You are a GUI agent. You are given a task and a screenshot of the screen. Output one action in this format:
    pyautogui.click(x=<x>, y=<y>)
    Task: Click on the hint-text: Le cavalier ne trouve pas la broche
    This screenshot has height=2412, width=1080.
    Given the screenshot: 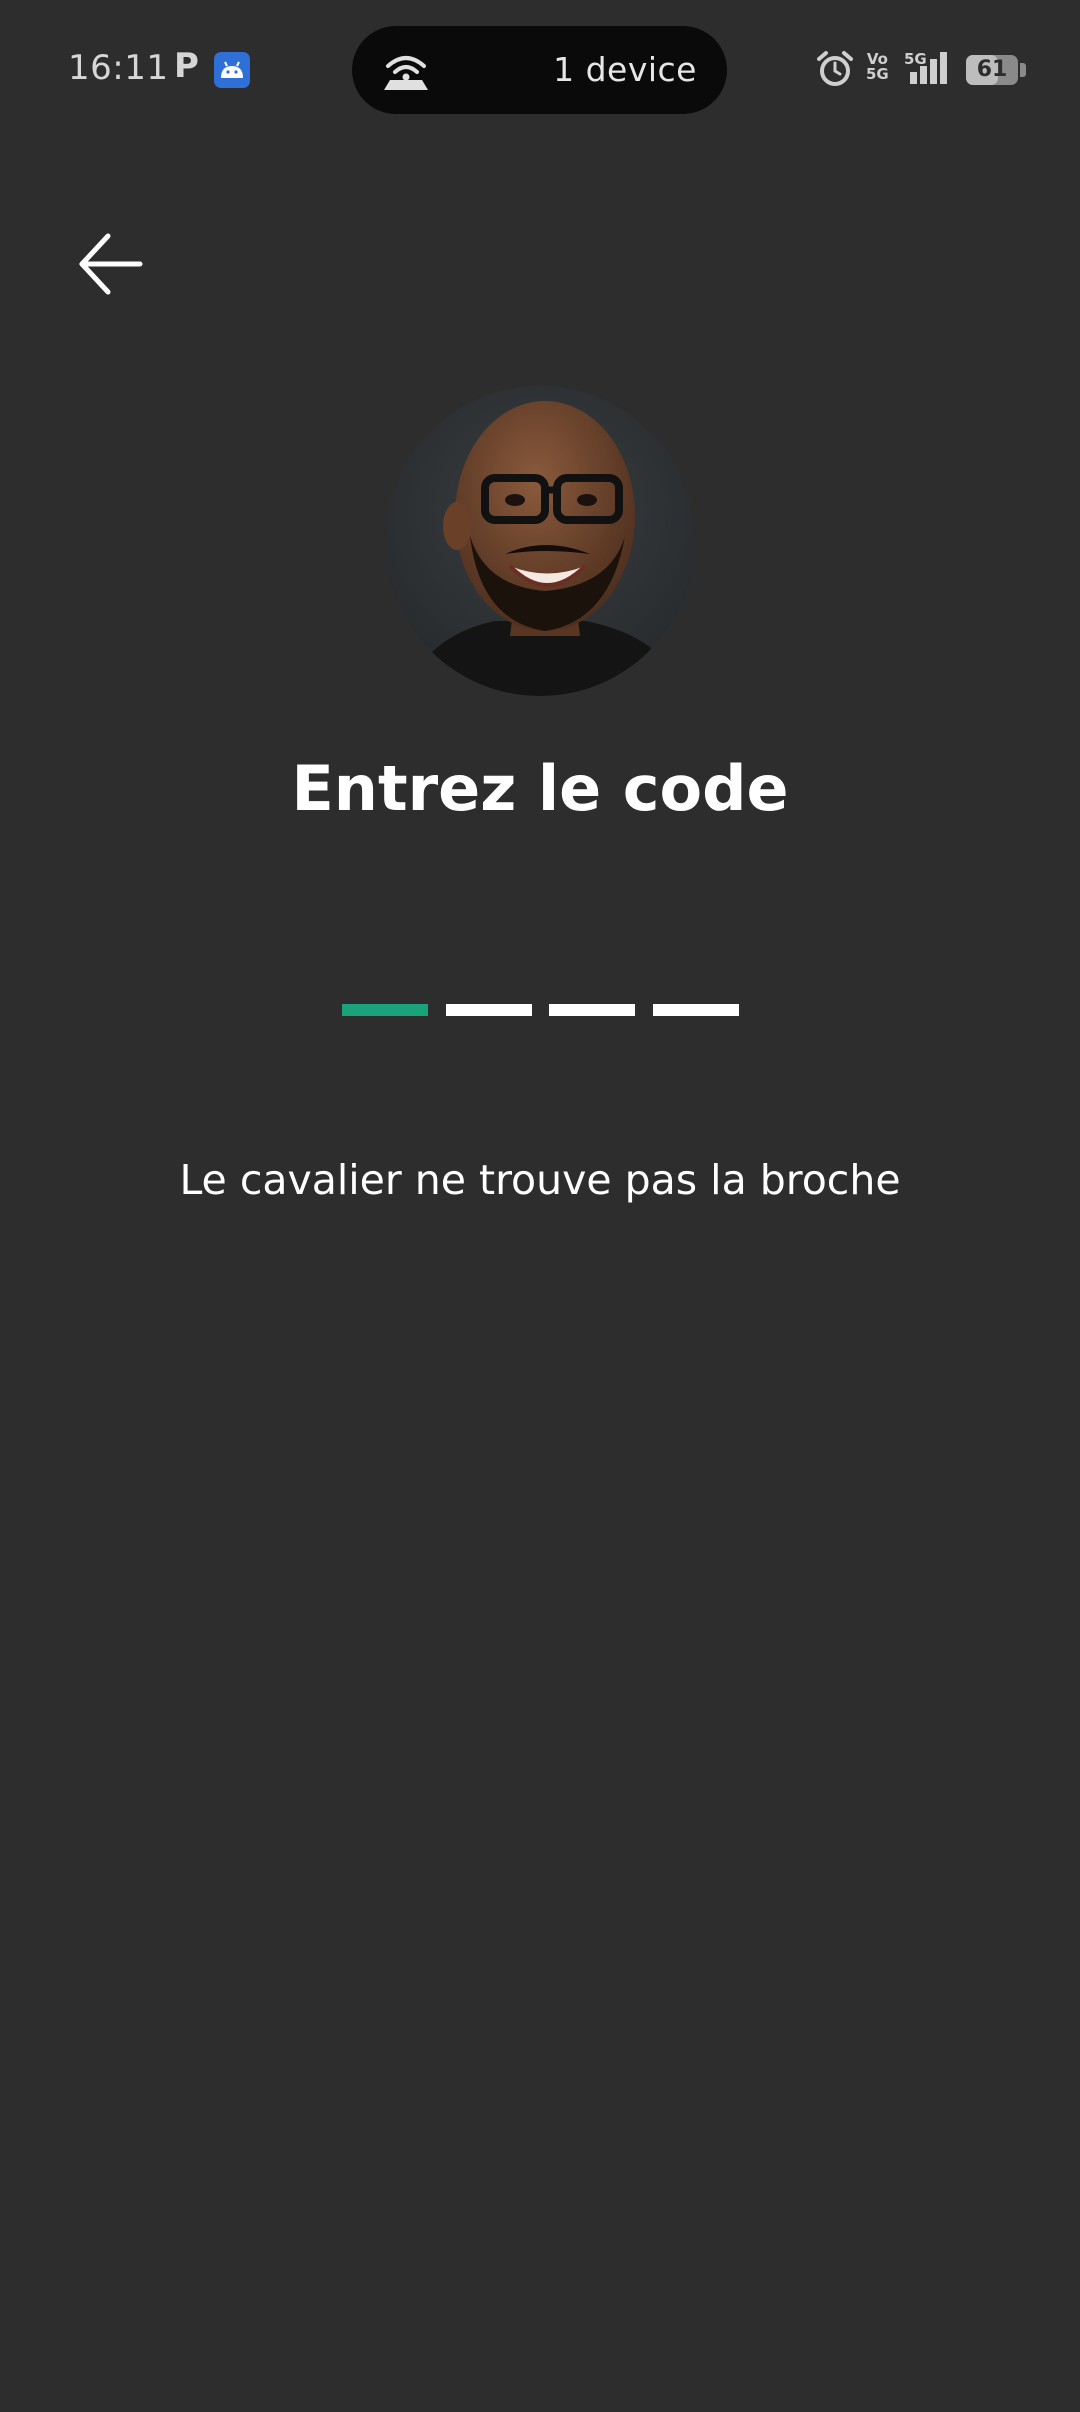 What is the action you would take?
    pyautogui.click(x=540, y=1180)
    